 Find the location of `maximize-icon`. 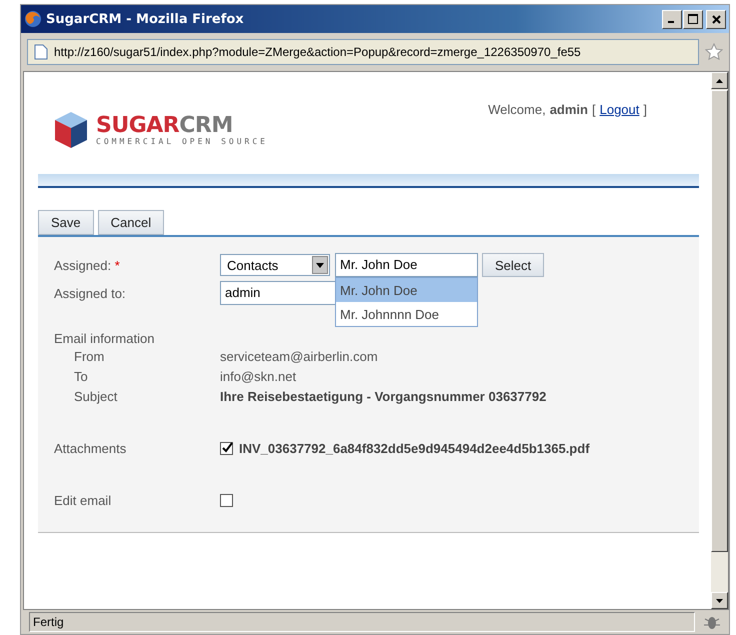

maximize-icon is located at coordinates (693, 19).